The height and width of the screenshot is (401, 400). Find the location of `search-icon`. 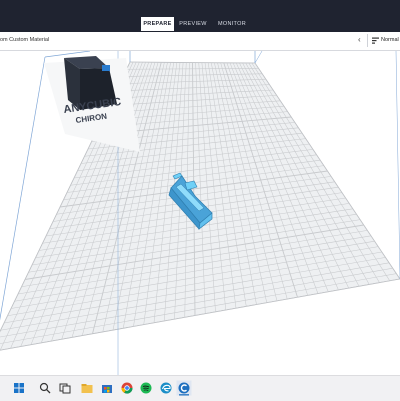

search-icon is located at coordinates (45, 388).